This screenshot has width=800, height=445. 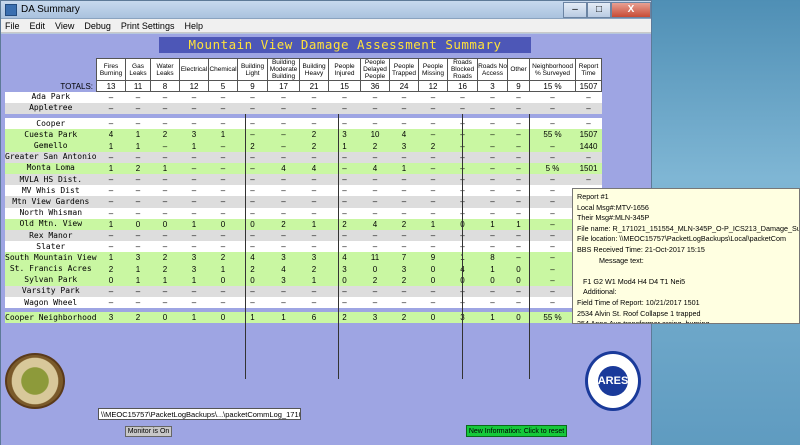 What do you see at coordinates (303, 303) in the screenshot?
I see `neighborhood-row: Wagon Wheel–––––––––––––––––` at bounding box center [303, 303].